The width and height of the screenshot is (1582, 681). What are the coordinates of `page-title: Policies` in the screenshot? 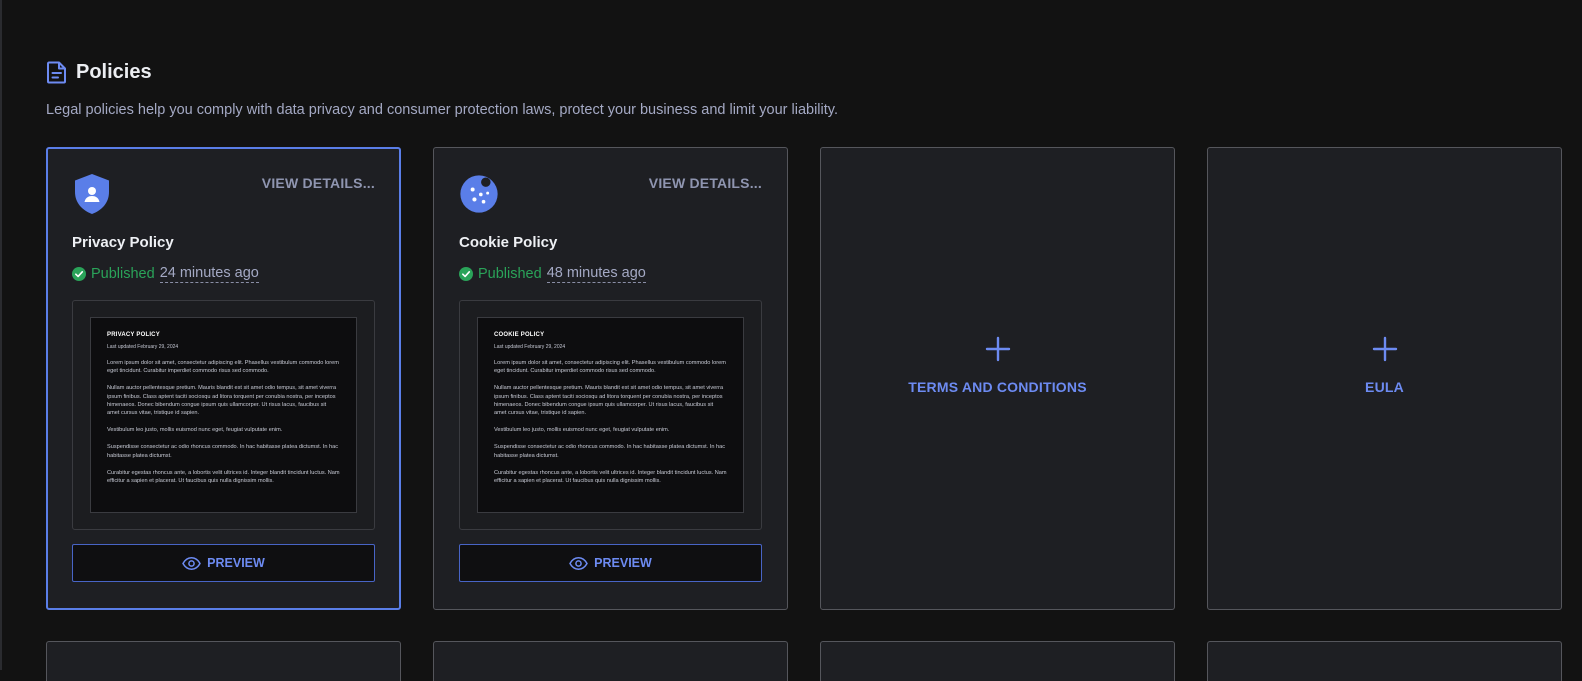 It's located at (114, 71).